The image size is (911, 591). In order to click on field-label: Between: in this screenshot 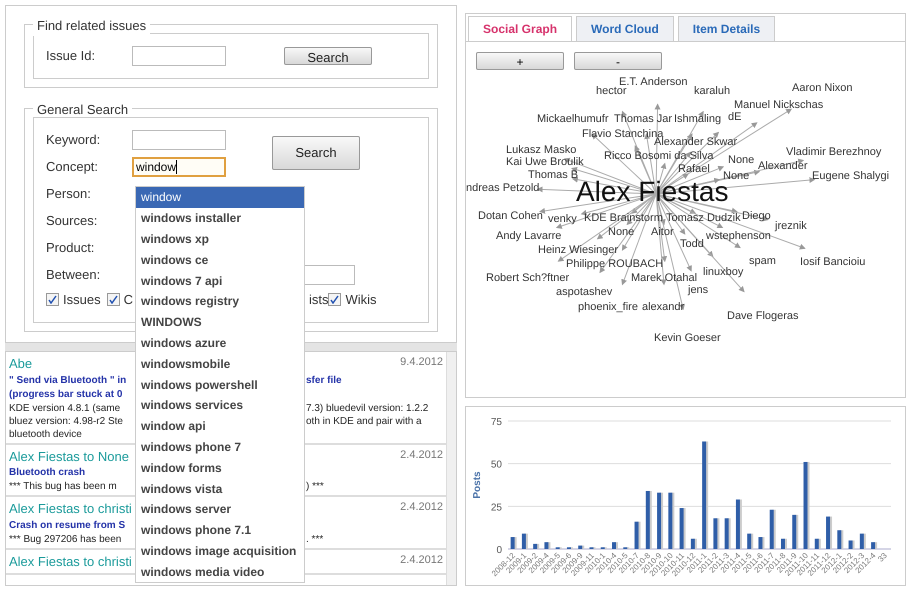, I will do `click(74, 275)`.